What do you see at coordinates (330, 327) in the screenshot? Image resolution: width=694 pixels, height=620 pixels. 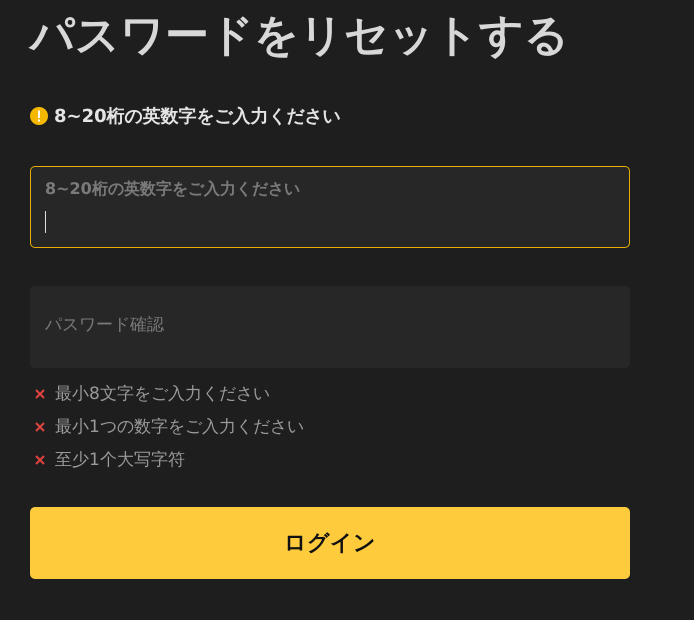 I see `password-field: パスワード確認` at bounding box center [330, 327].